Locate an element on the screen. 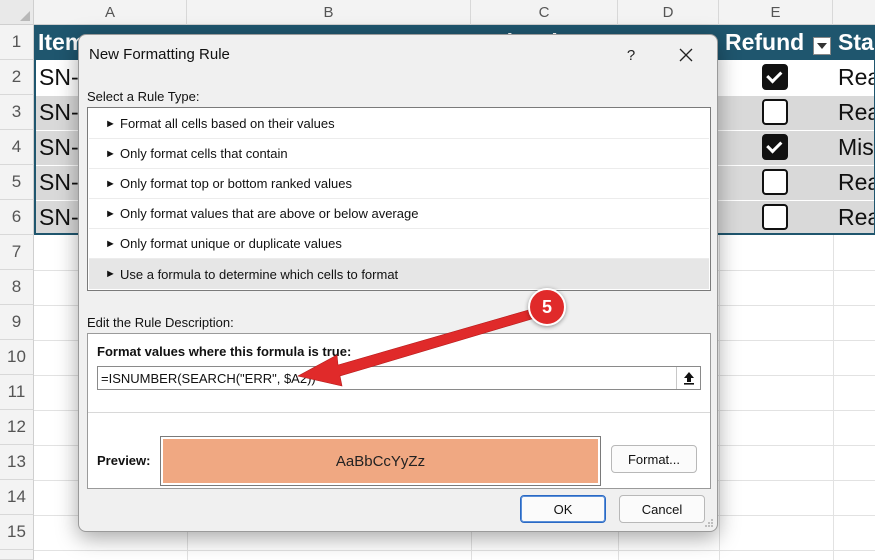  rule-type-item: ► Format all cells based on their values is located at coordinates (399, 124).